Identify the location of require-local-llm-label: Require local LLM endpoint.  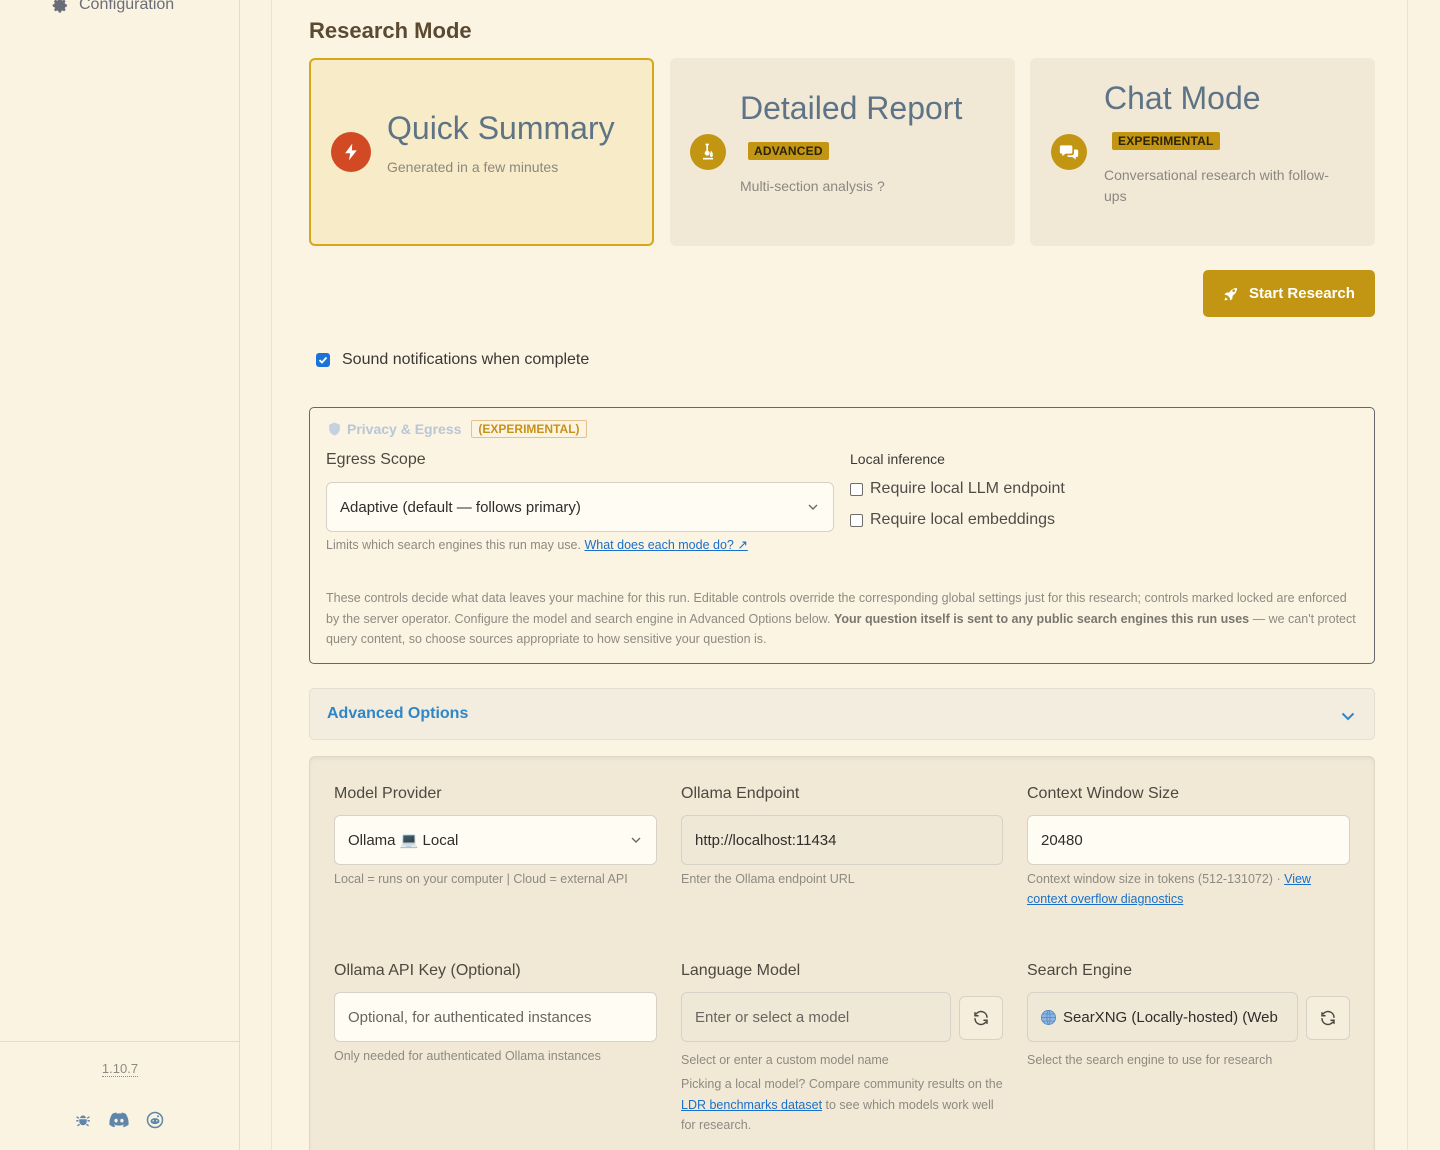
(967, 488).